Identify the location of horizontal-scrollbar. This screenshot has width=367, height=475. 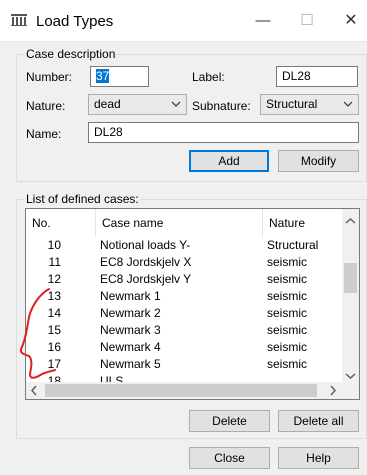
(184, 390).